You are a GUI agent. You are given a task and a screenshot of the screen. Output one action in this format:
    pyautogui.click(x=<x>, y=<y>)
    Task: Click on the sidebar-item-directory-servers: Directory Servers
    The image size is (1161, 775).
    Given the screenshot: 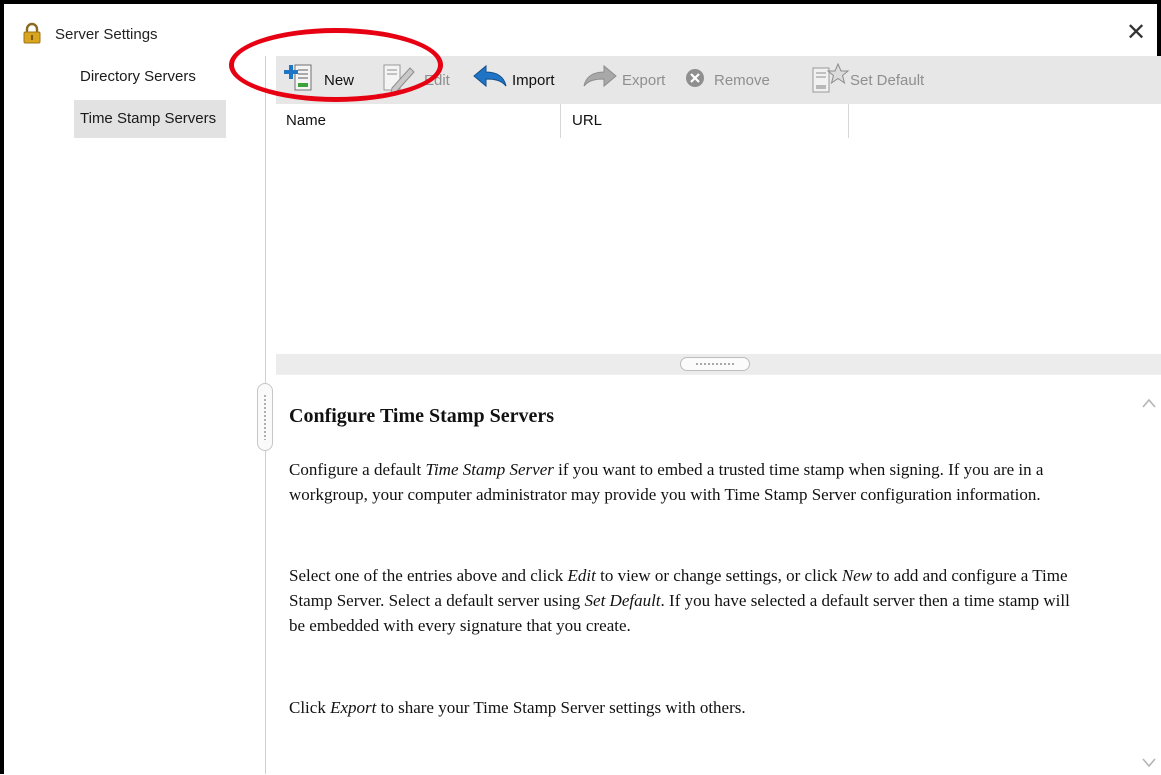 What is the action you would take?
    pyautogui.click(x=150, y=77)
    